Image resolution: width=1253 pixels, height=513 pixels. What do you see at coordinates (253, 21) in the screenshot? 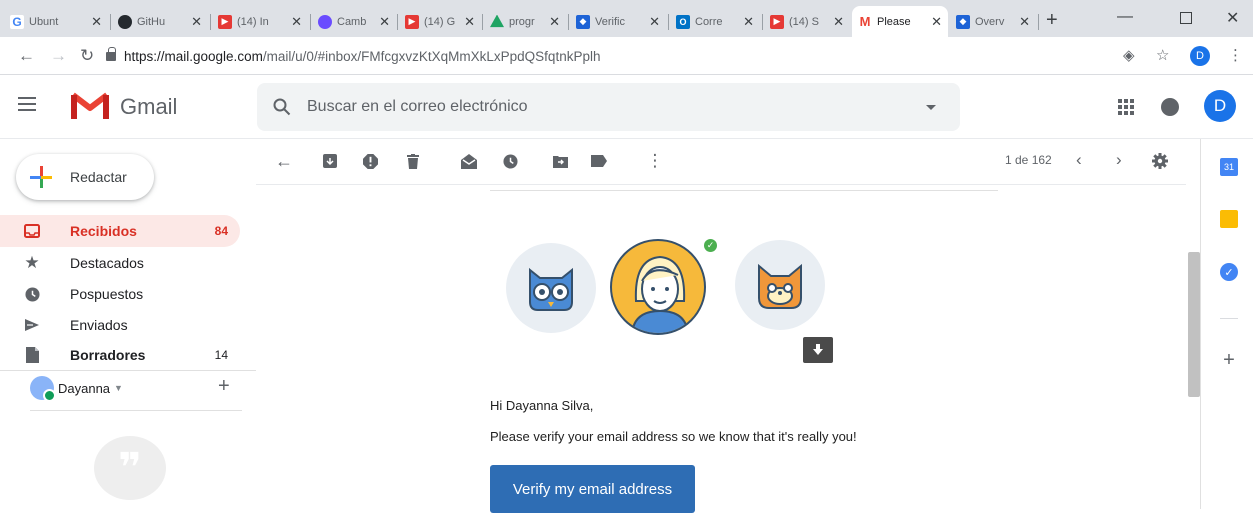
I see `tab-title: (14) In` at bounding box center [253, 21].